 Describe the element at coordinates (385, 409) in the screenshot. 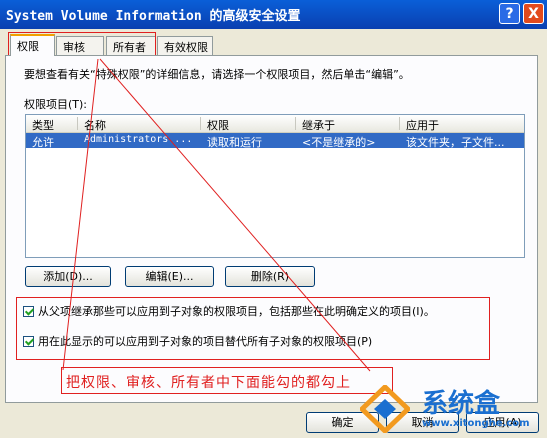

I see `watermark-logo-icon` at that location.